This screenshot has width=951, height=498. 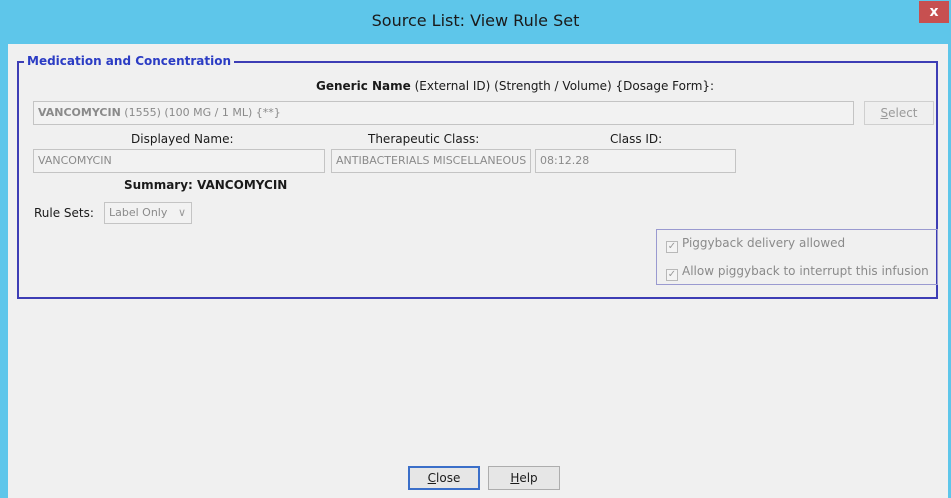 I want to click on help-button: Help, so click(x=524, y=478).